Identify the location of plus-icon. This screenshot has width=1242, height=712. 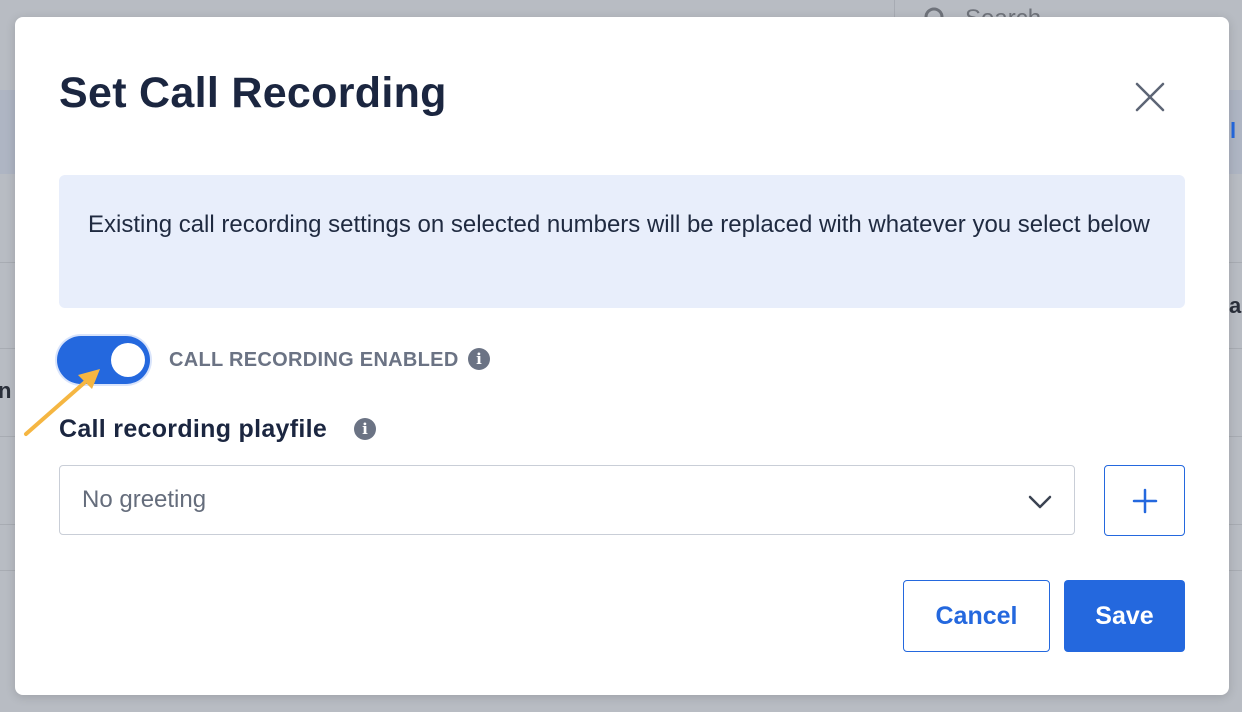
(1144, 500).